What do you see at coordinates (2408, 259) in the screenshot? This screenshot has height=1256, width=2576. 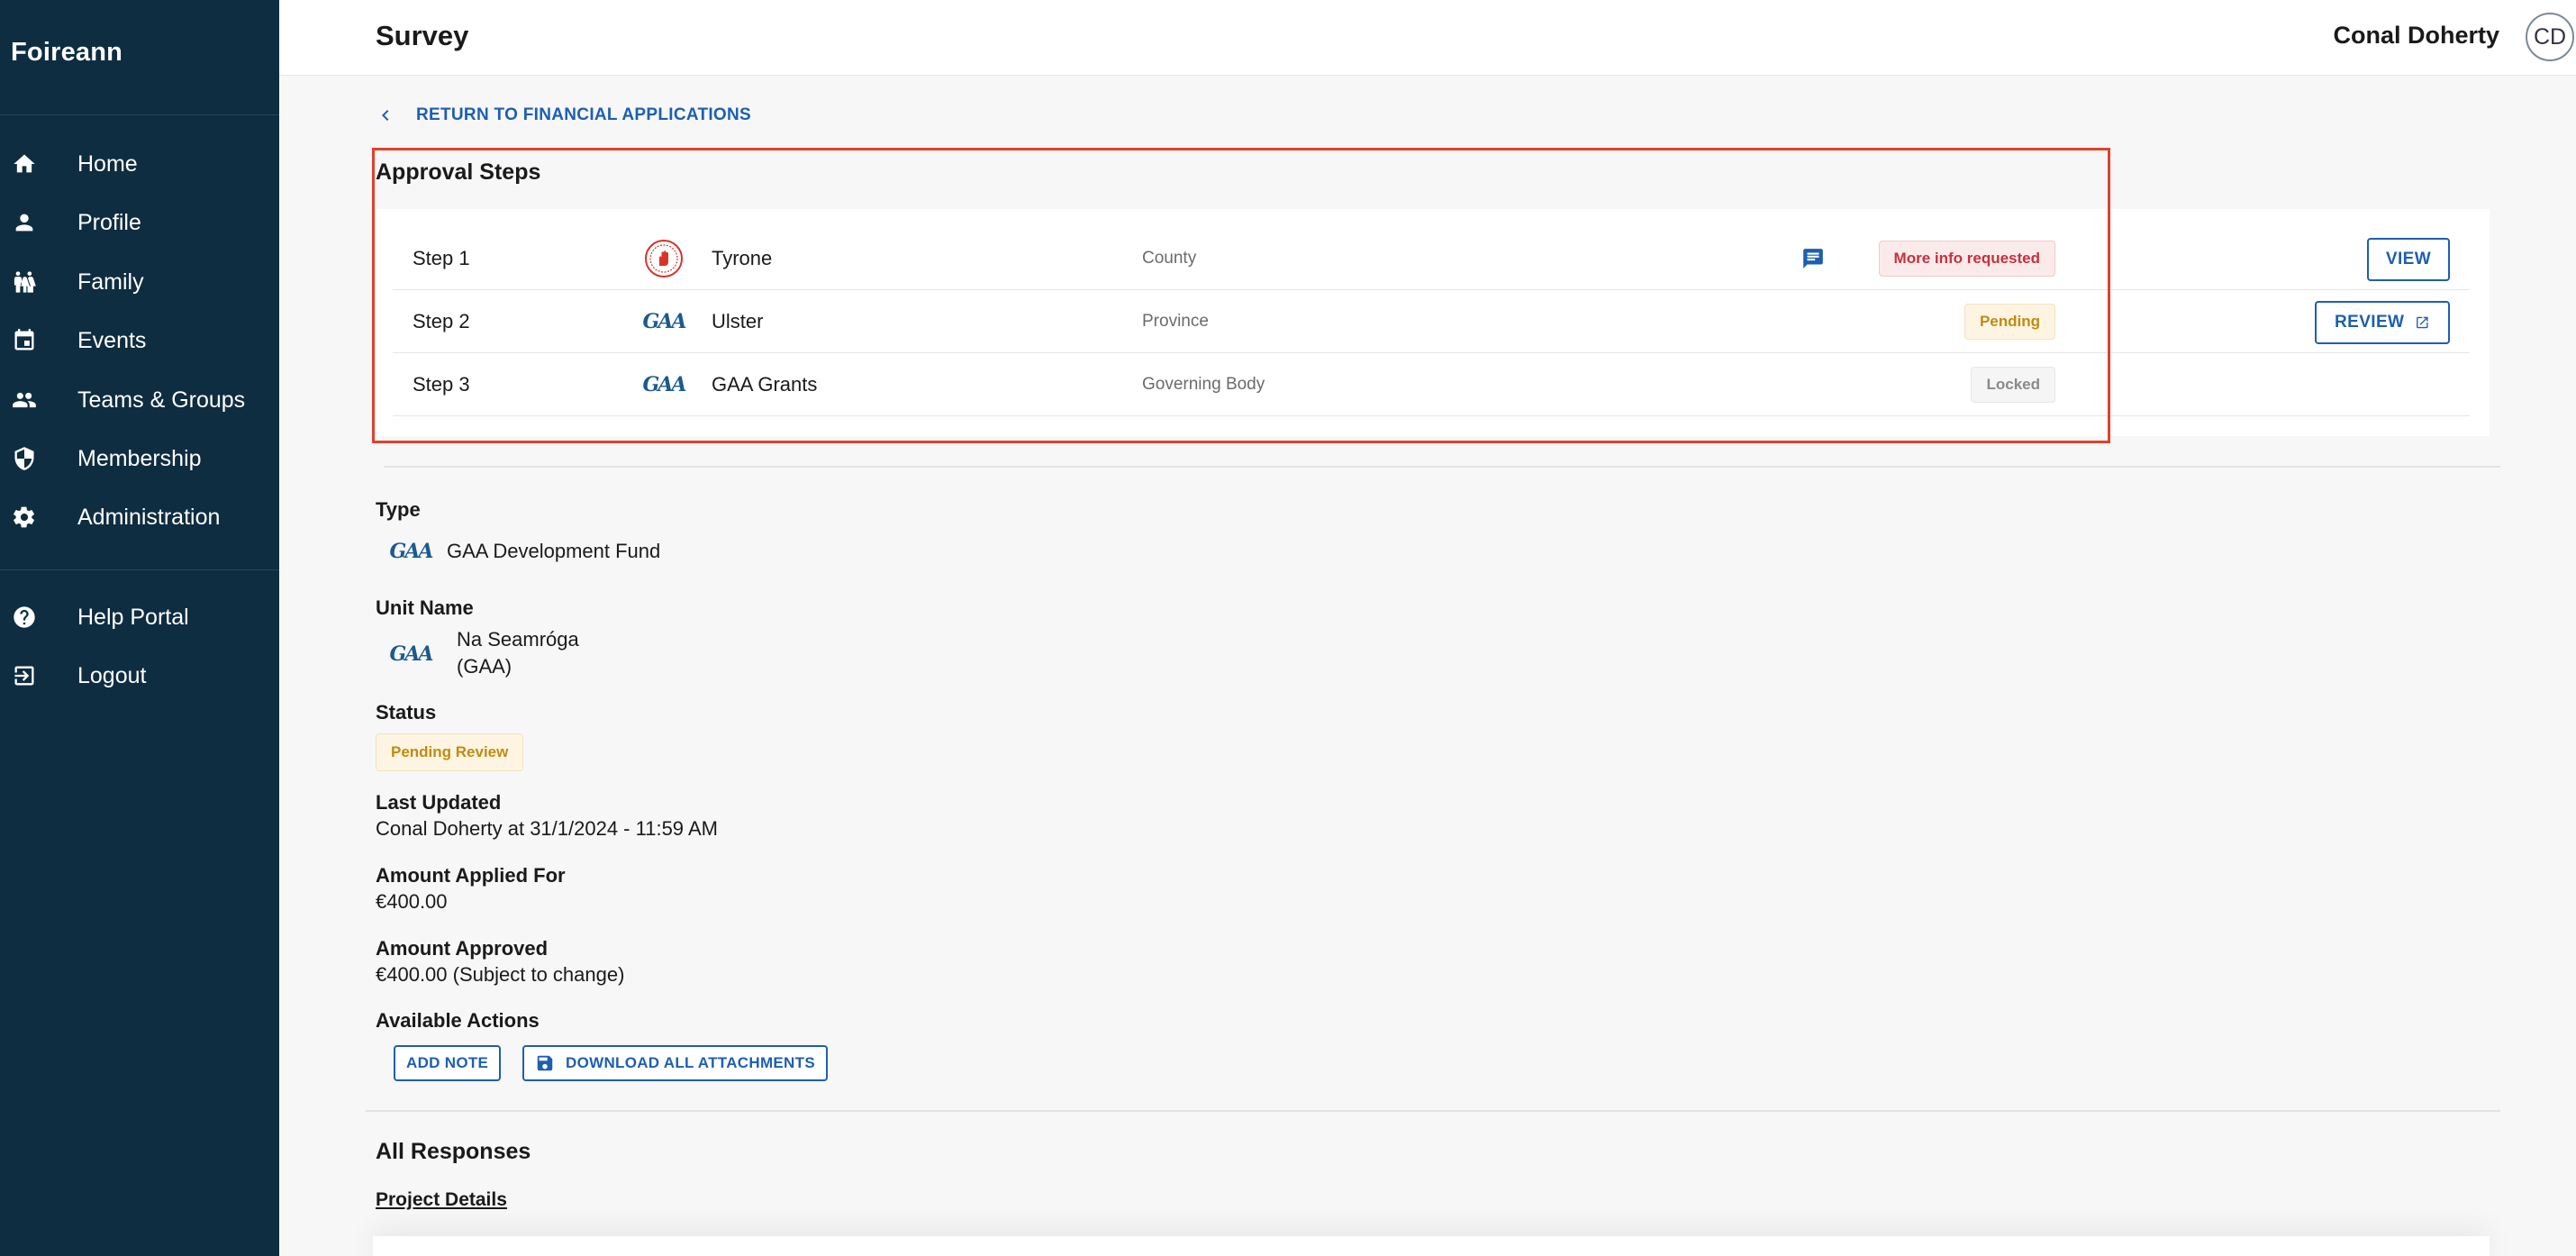 I see `view-button: VIEW` at bounding box center [2408, 259].